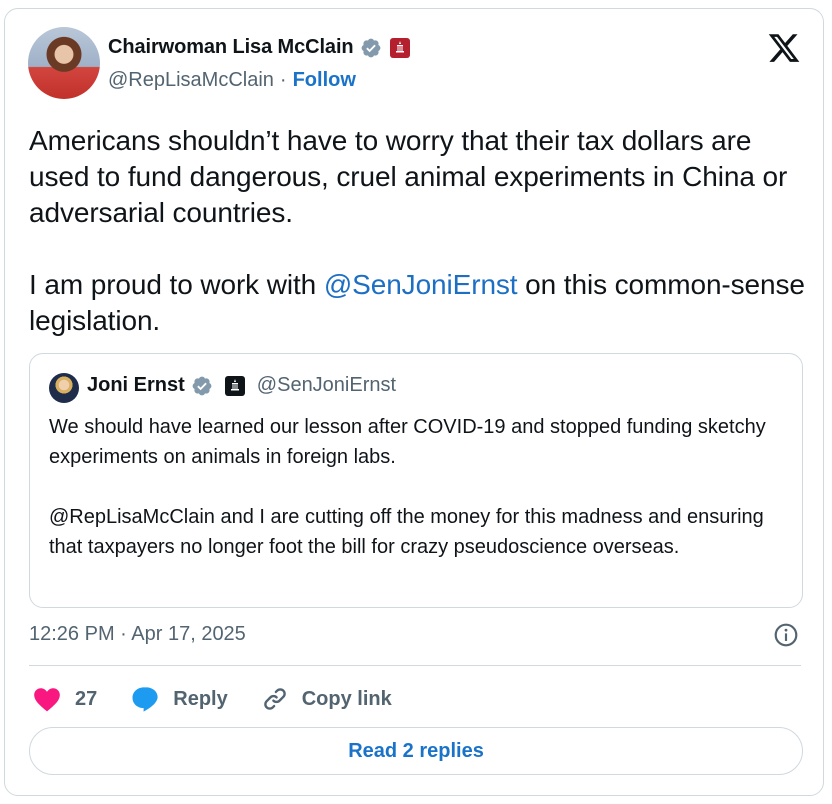 This screenshot has height=804, width=832. I want to click on author-display-name: Chairwoman Lisa McClain, so click(231, 47).